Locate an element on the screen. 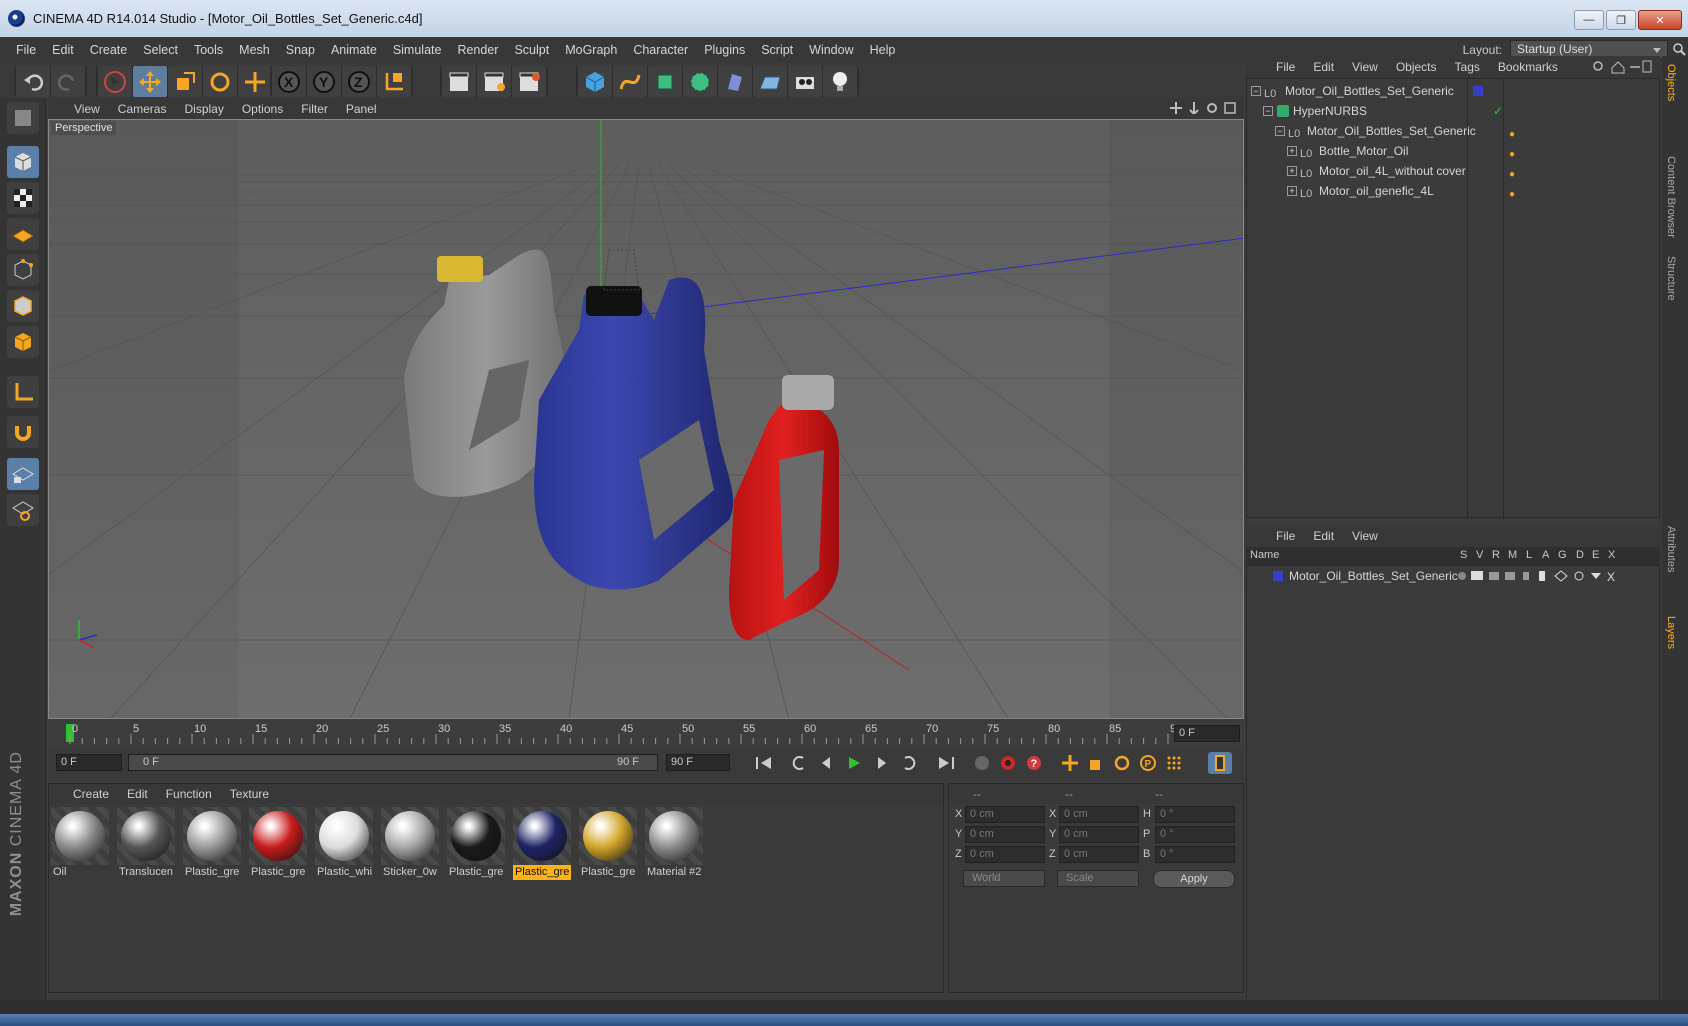 This screenshot has height=1026, width=1688. size-z-field: 0 cm is located at coordinates (1099, 854).